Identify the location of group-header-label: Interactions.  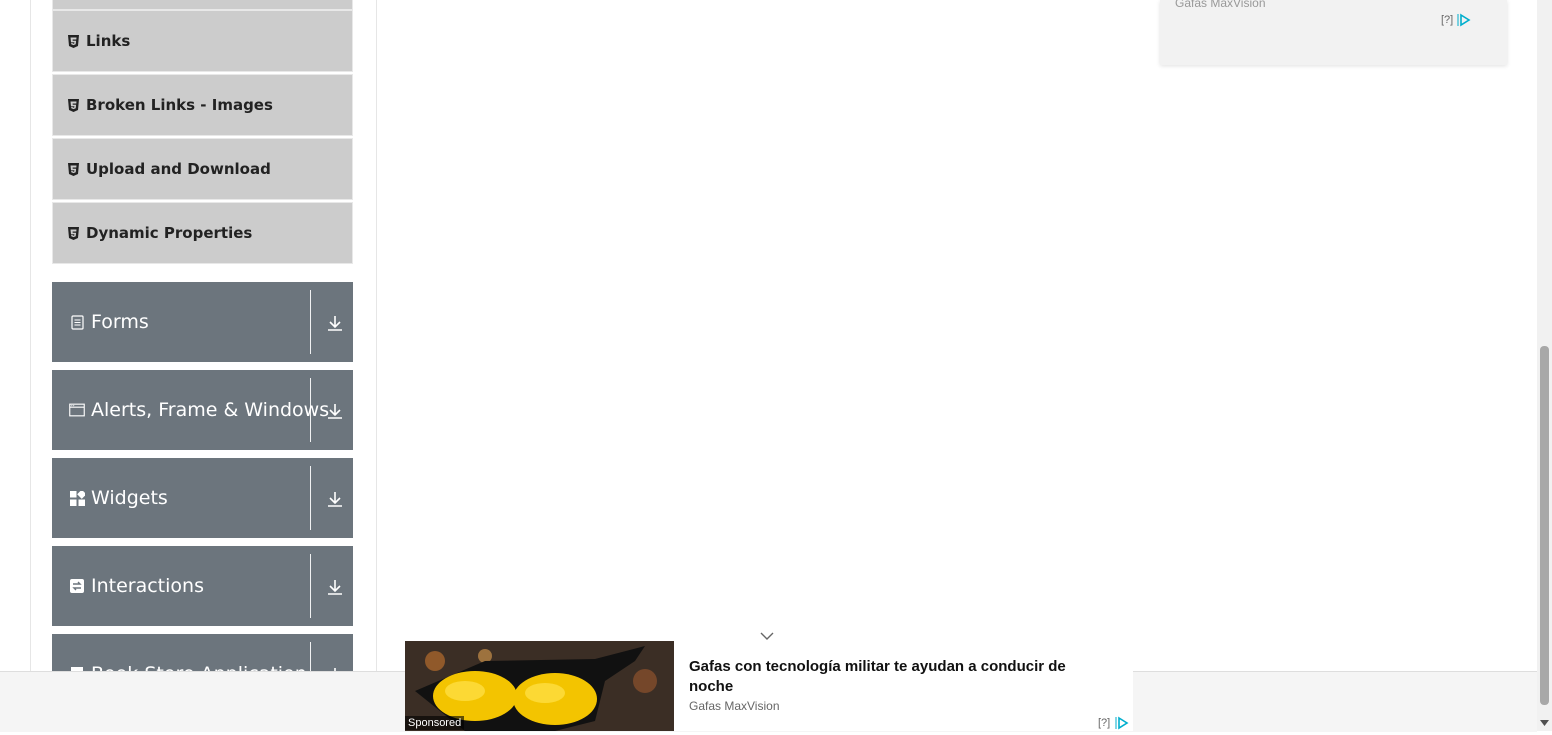
(147, 586).